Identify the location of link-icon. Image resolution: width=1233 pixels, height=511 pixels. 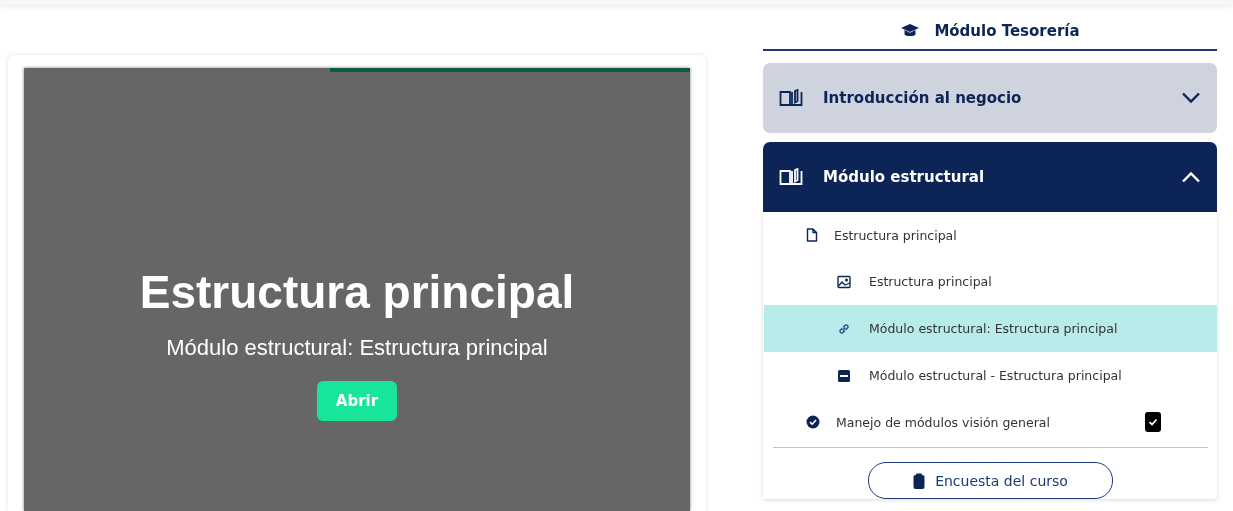
(844, 328).